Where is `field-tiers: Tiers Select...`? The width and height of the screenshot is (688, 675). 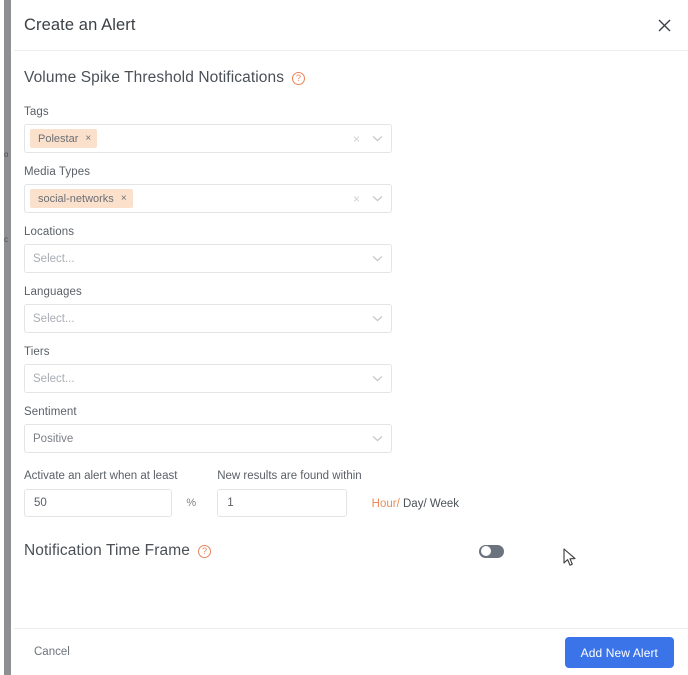
field-tiers: Tiers Select... is located at coordinates (351, 369).